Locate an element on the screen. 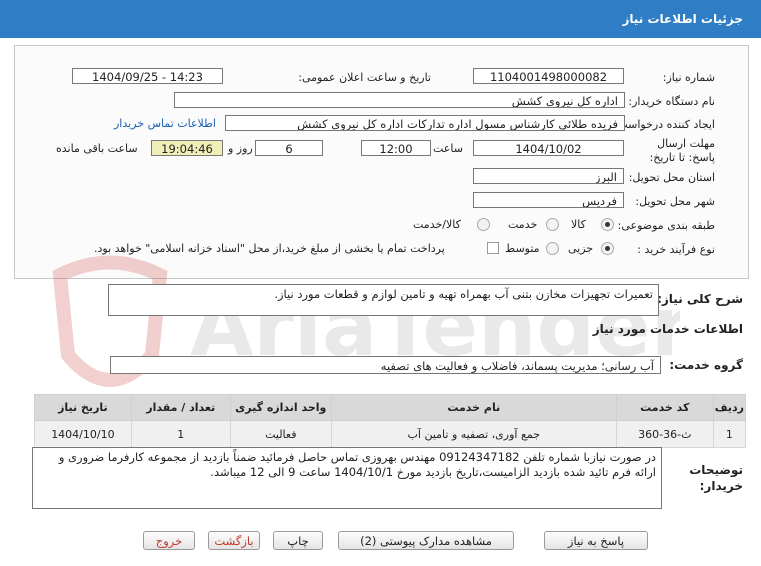  cell-need-date: 1404/10/10 is located at coordinates (83, 434).